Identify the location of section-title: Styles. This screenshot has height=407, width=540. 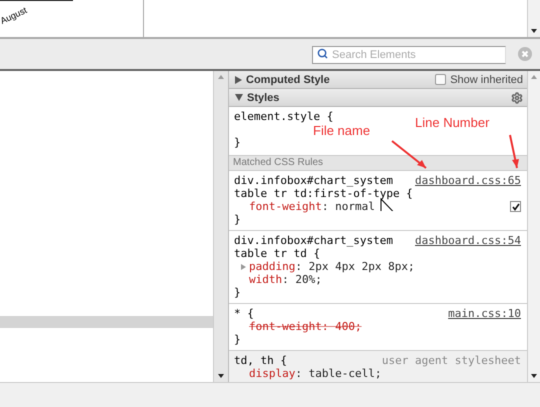
(263, 98).